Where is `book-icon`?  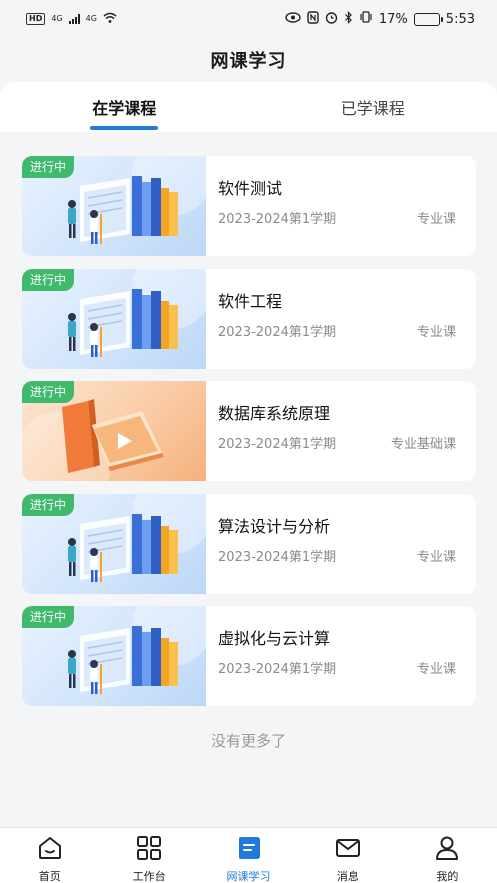 book-icon is located at coordinates (249, 850).